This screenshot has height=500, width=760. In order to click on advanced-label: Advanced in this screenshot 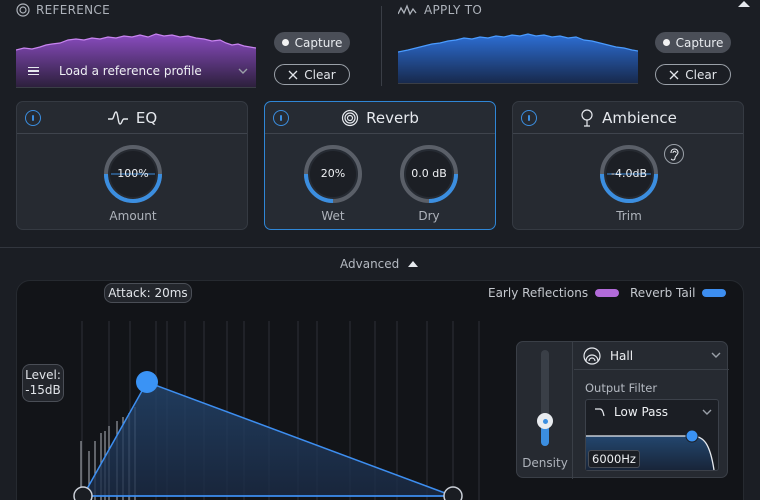, I will do `click(370, 264)`.